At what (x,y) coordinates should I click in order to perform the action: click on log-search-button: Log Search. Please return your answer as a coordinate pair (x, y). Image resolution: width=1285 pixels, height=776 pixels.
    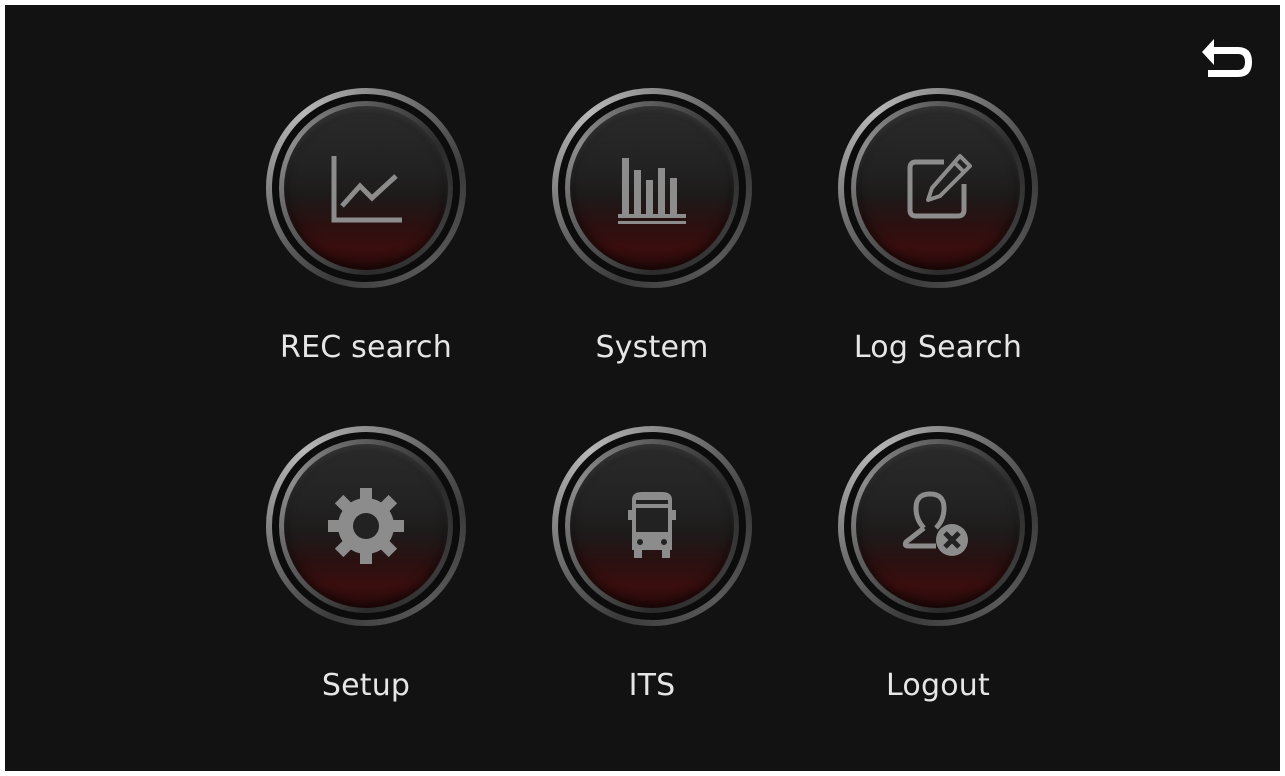
    Looking at the image, I should click on (938, 248).